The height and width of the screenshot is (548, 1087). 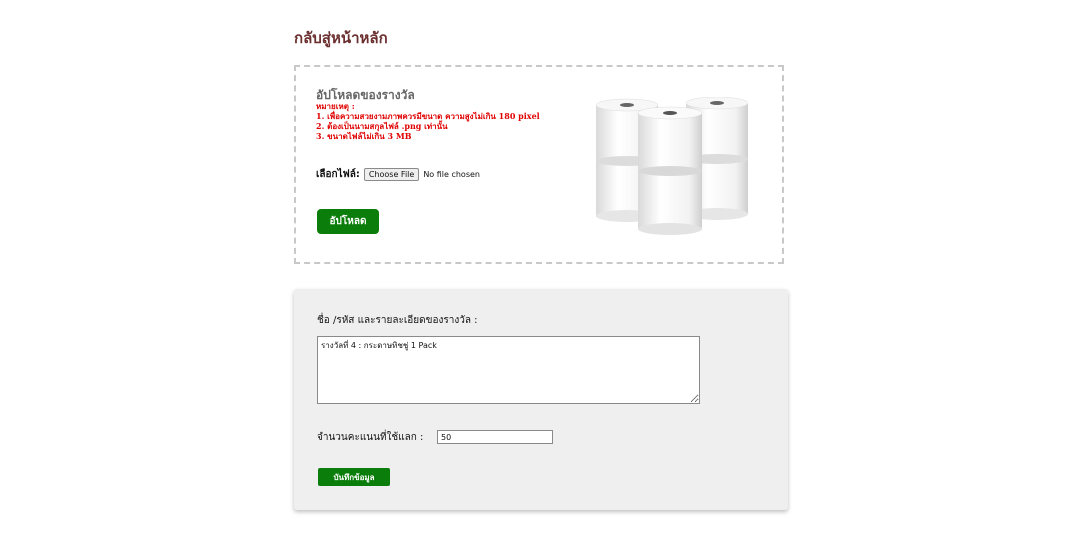 What do you see at coordinates (397, 320) in the screenshot?
I see `reward-details-label: ชื่อ /รหัส และรายละเอียดของรางวัล :` at bounding box center [397, 320].